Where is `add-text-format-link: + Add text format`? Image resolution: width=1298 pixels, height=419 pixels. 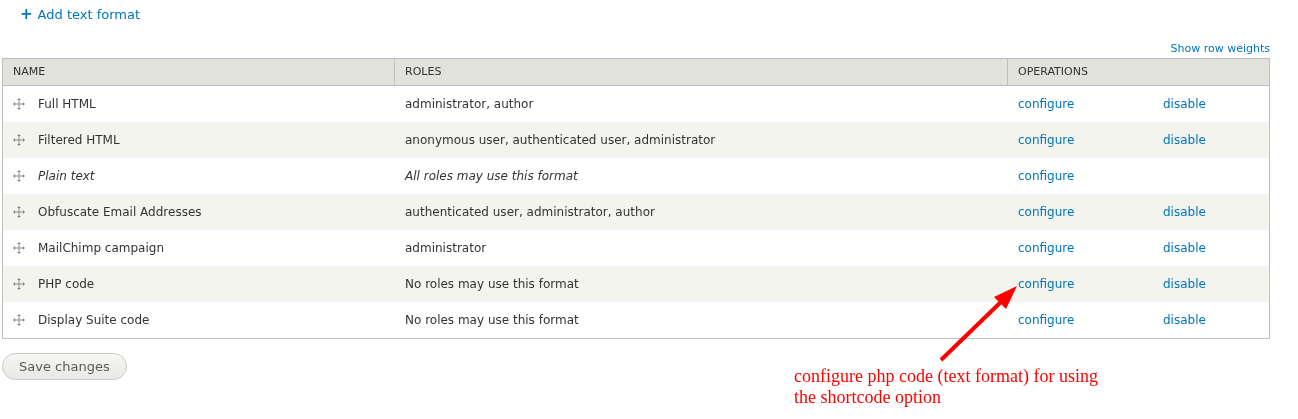 add-text-format-link: + Add text format is located at coordinates (80, 15).